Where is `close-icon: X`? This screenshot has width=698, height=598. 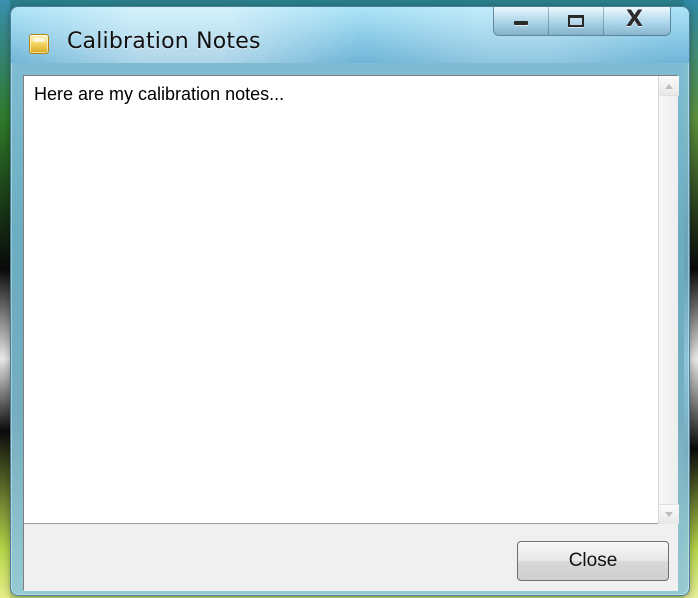
close-icon: X is located at coordinates (634, 19).